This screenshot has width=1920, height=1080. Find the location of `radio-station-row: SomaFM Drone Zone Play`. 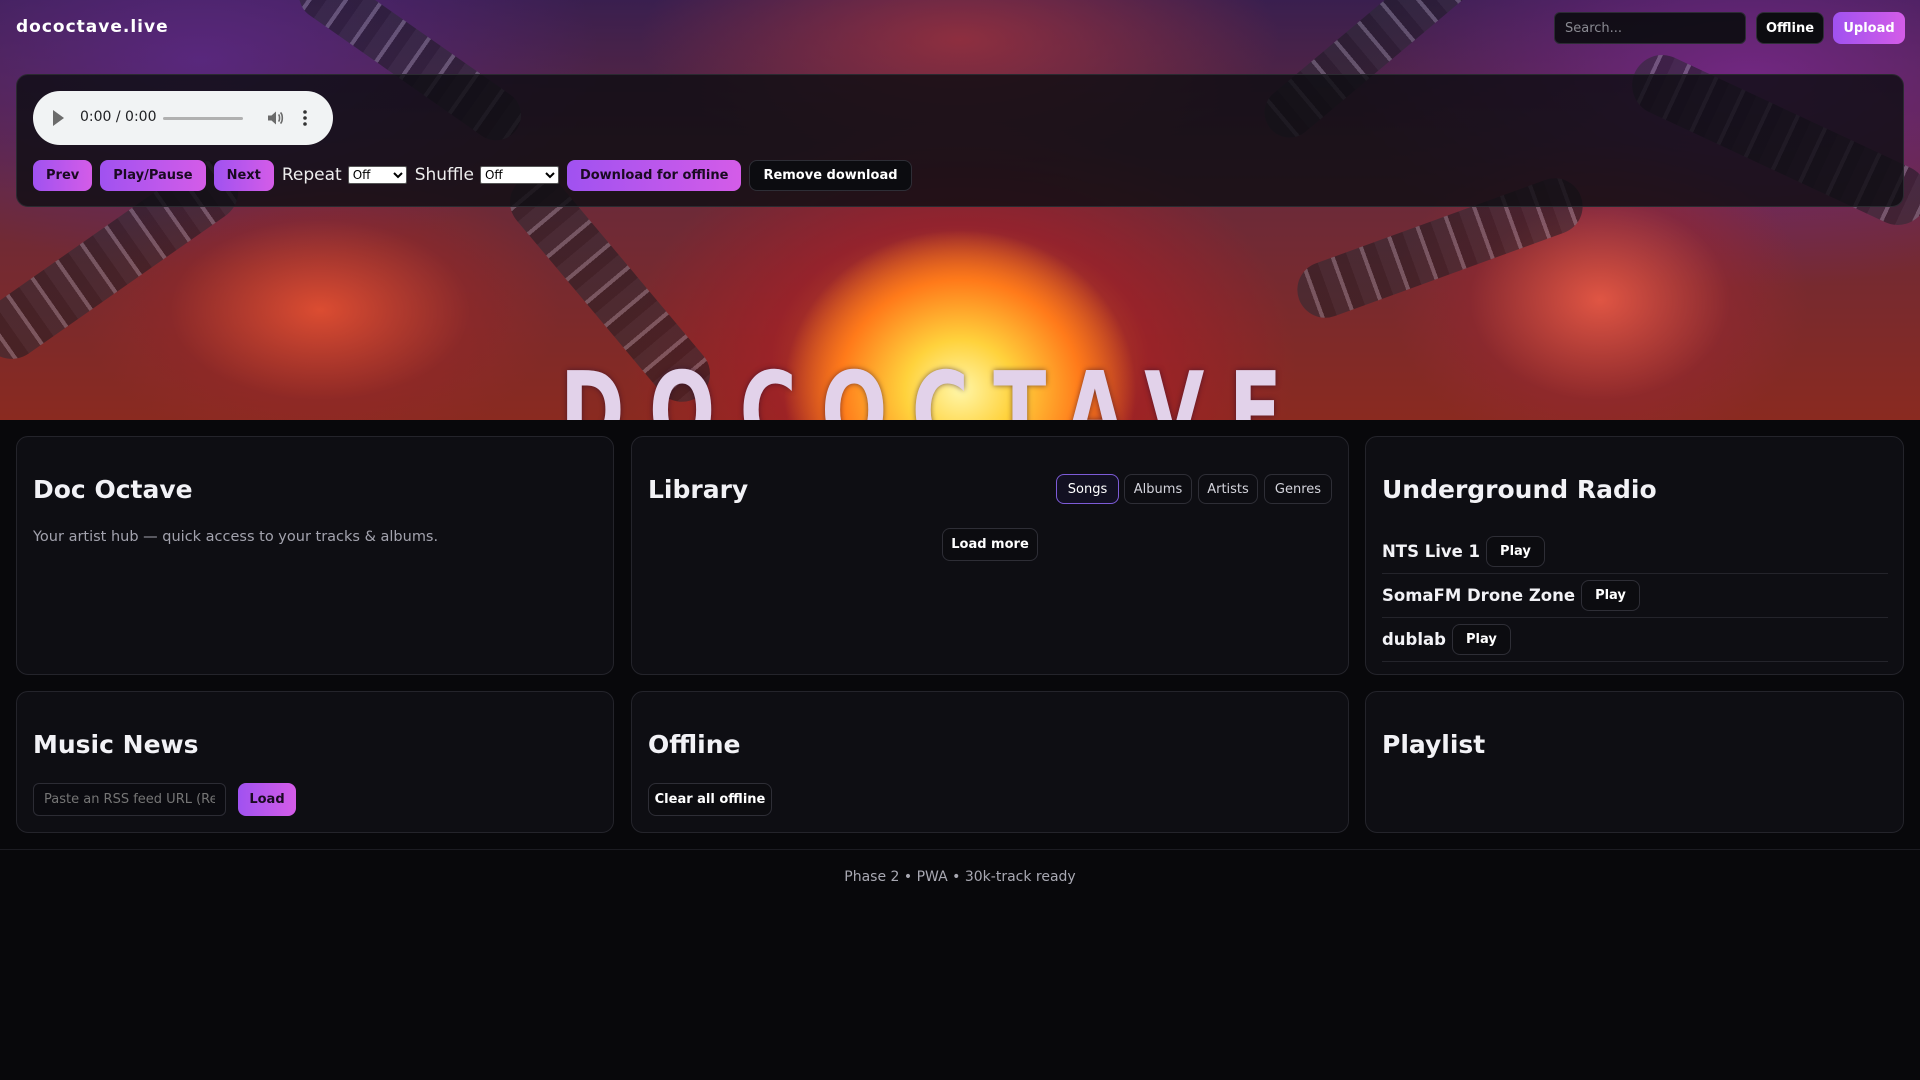

radio-station-row: SomaFM Drone Zone Play is located at coordinates (1635, 595).